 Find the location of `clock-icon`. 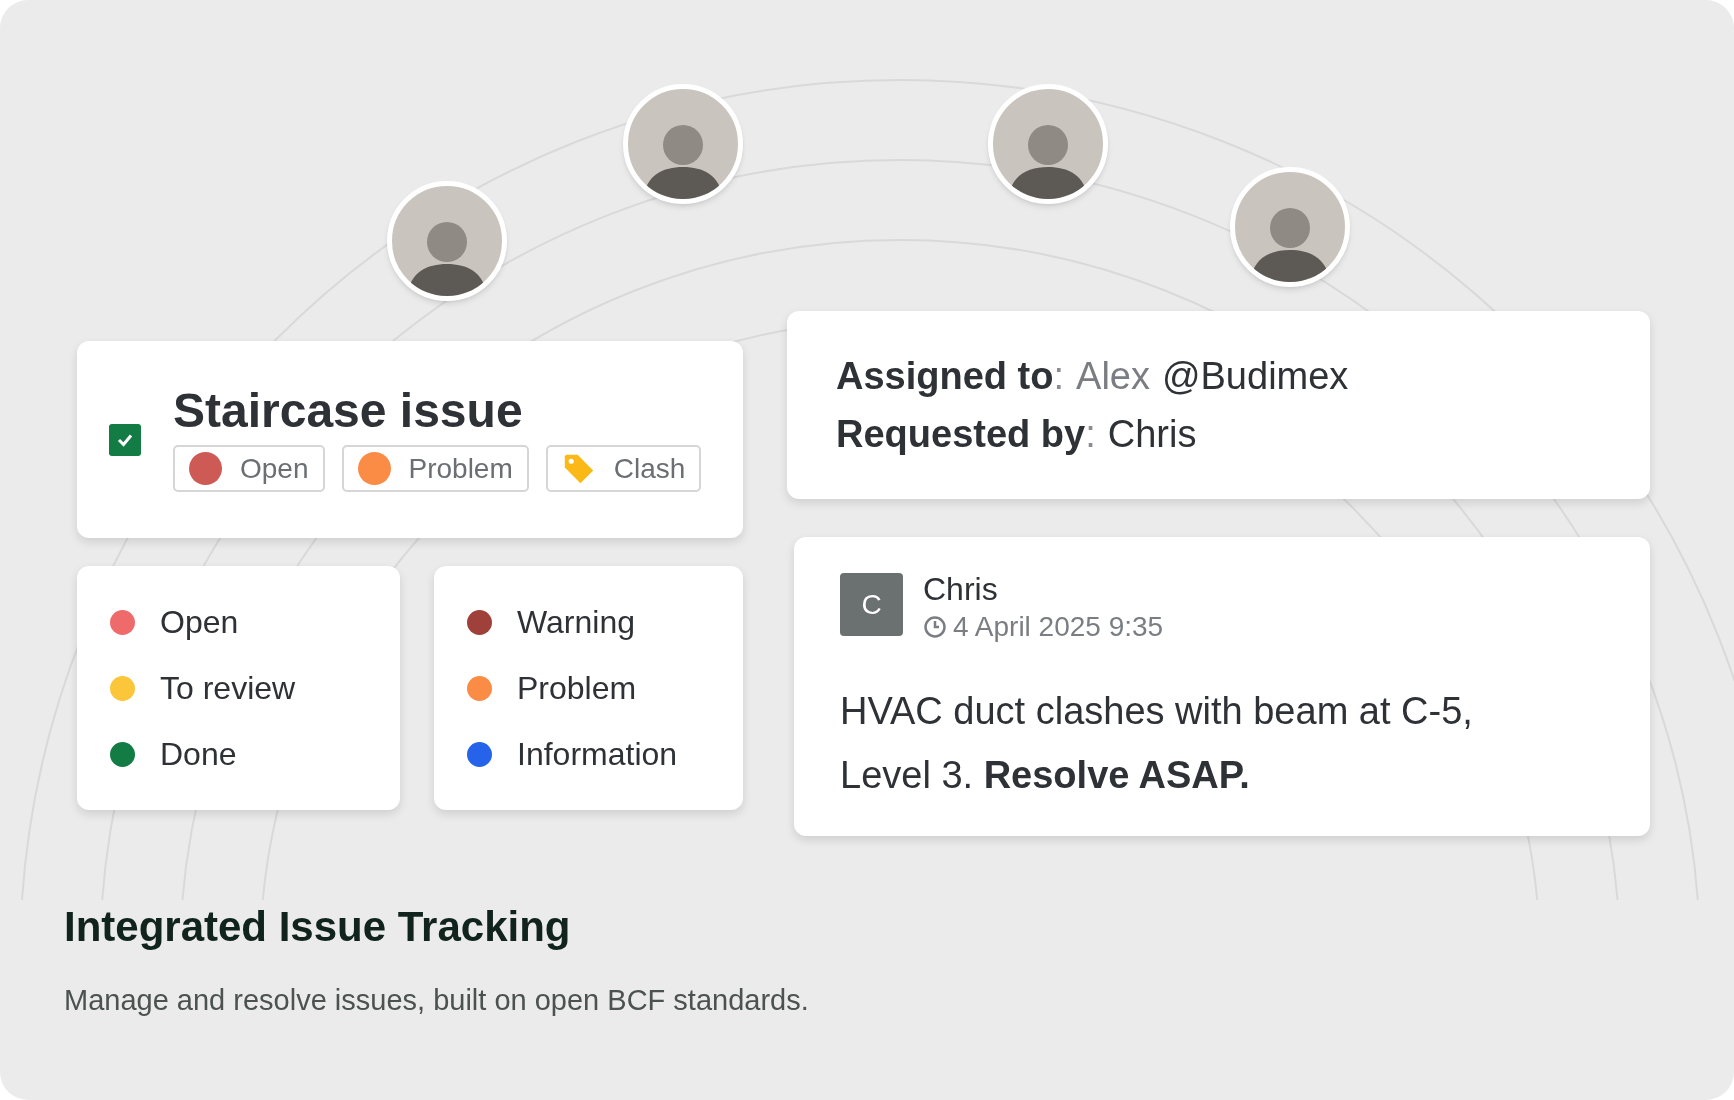

clock-icon is located at coordinates (935, 627).